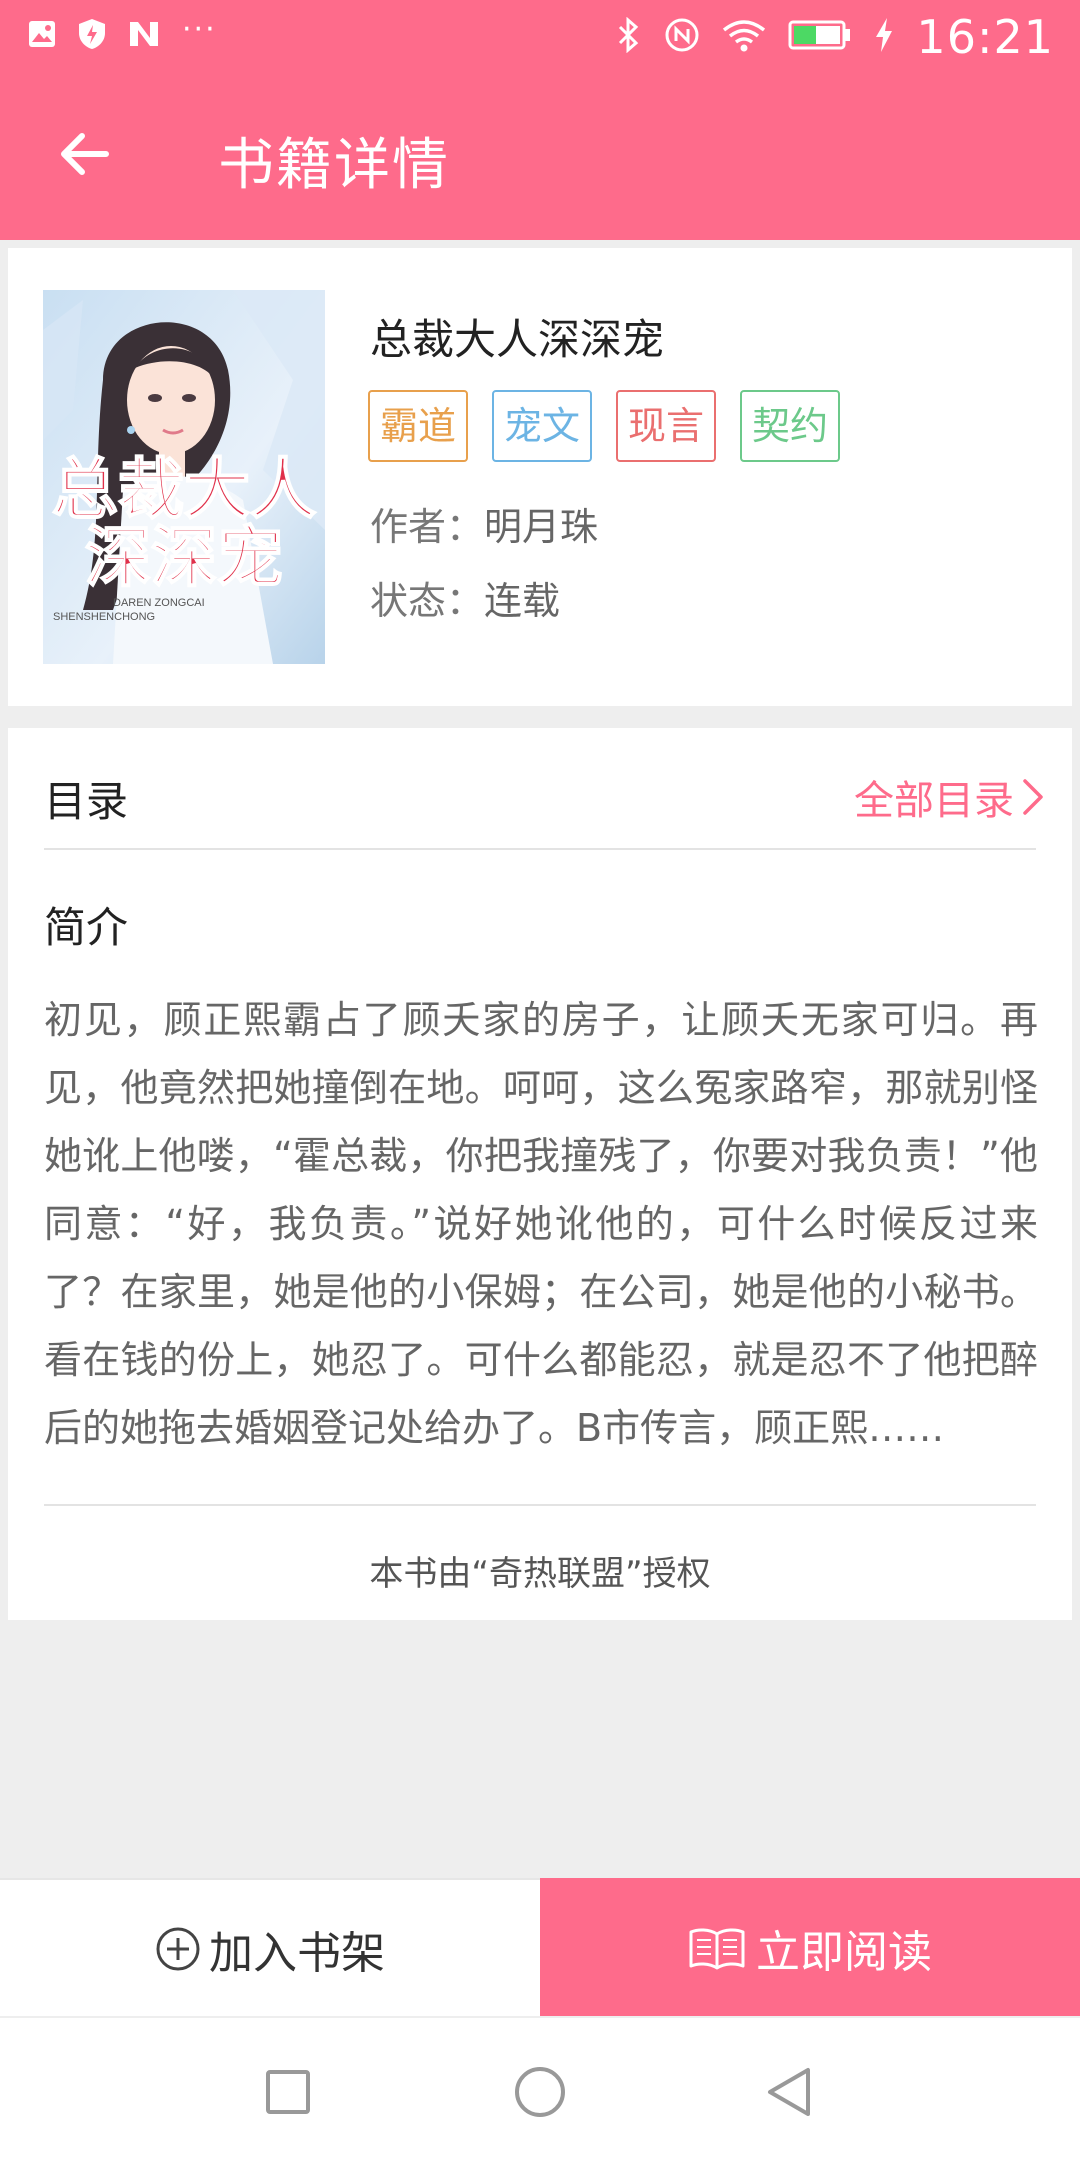 This screenshot has width=1080, height=2160. I want to click on read-now-button: 立即阅读, so click(810, 1948).